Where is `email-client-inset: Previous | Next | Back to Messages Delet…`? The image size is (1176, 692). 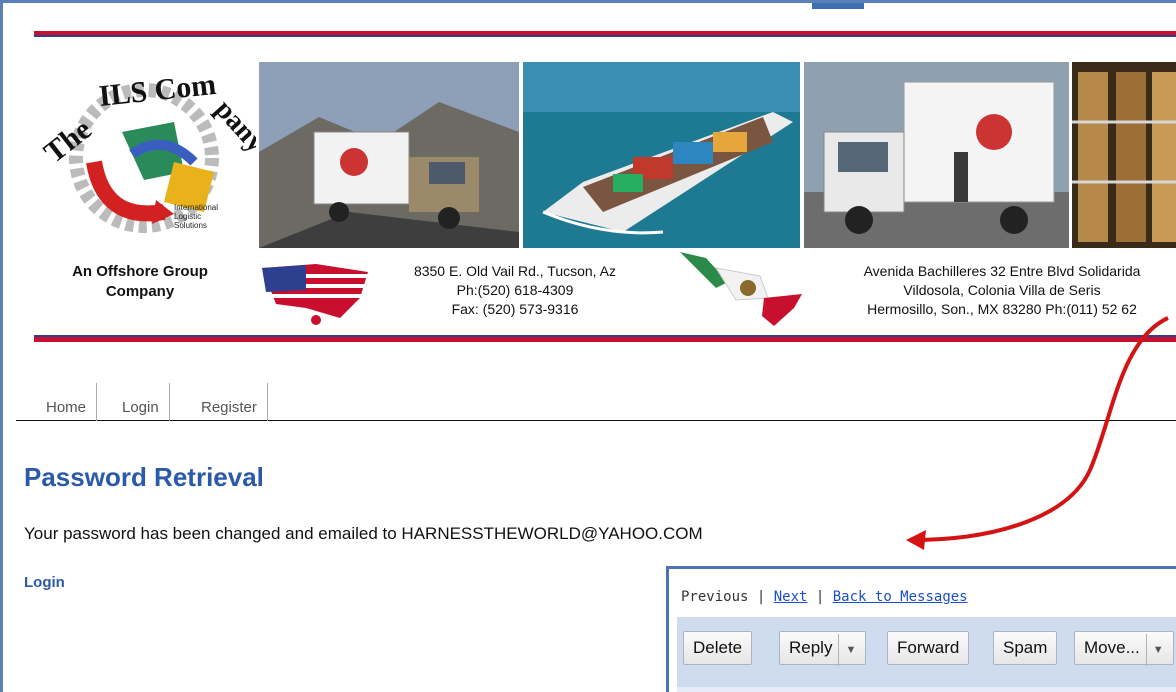 email-client-inset: Previous | Next | Back to Messages Delet… is located at coordinates (921, 629).